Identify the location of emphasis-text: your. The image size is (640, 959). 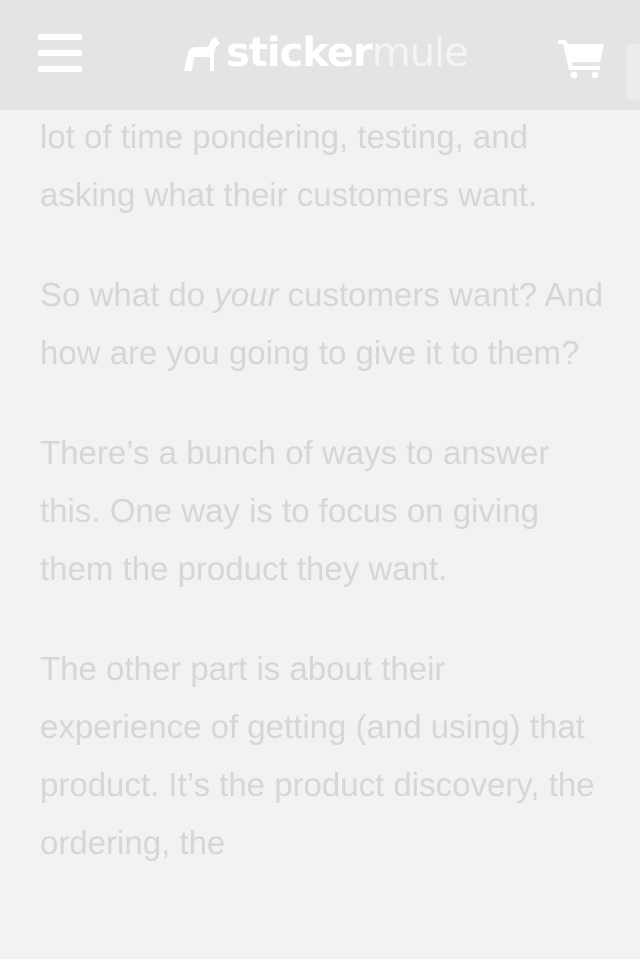
(246, 294).